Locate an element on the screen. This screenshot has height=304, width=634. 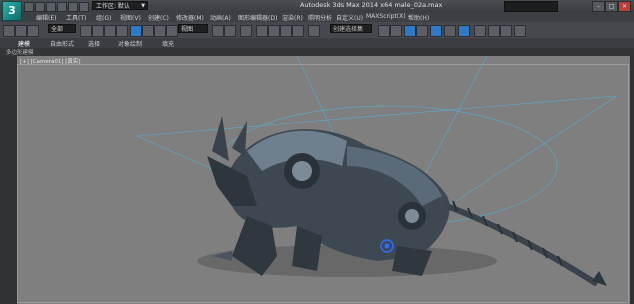
project-folder-icon is located at coordinates (84, 7).